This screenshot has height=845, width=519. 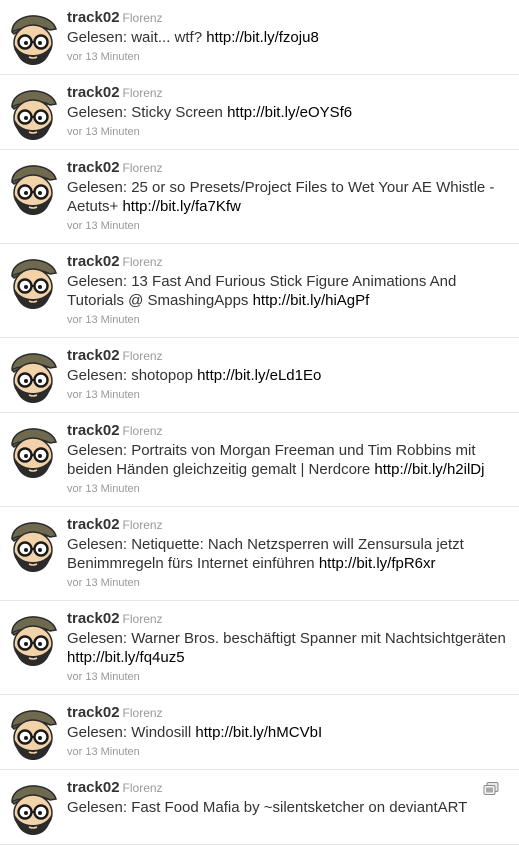 I want to click on tweet-link: http://bit.ly/hMCVbI, so click(x=258, y=732).